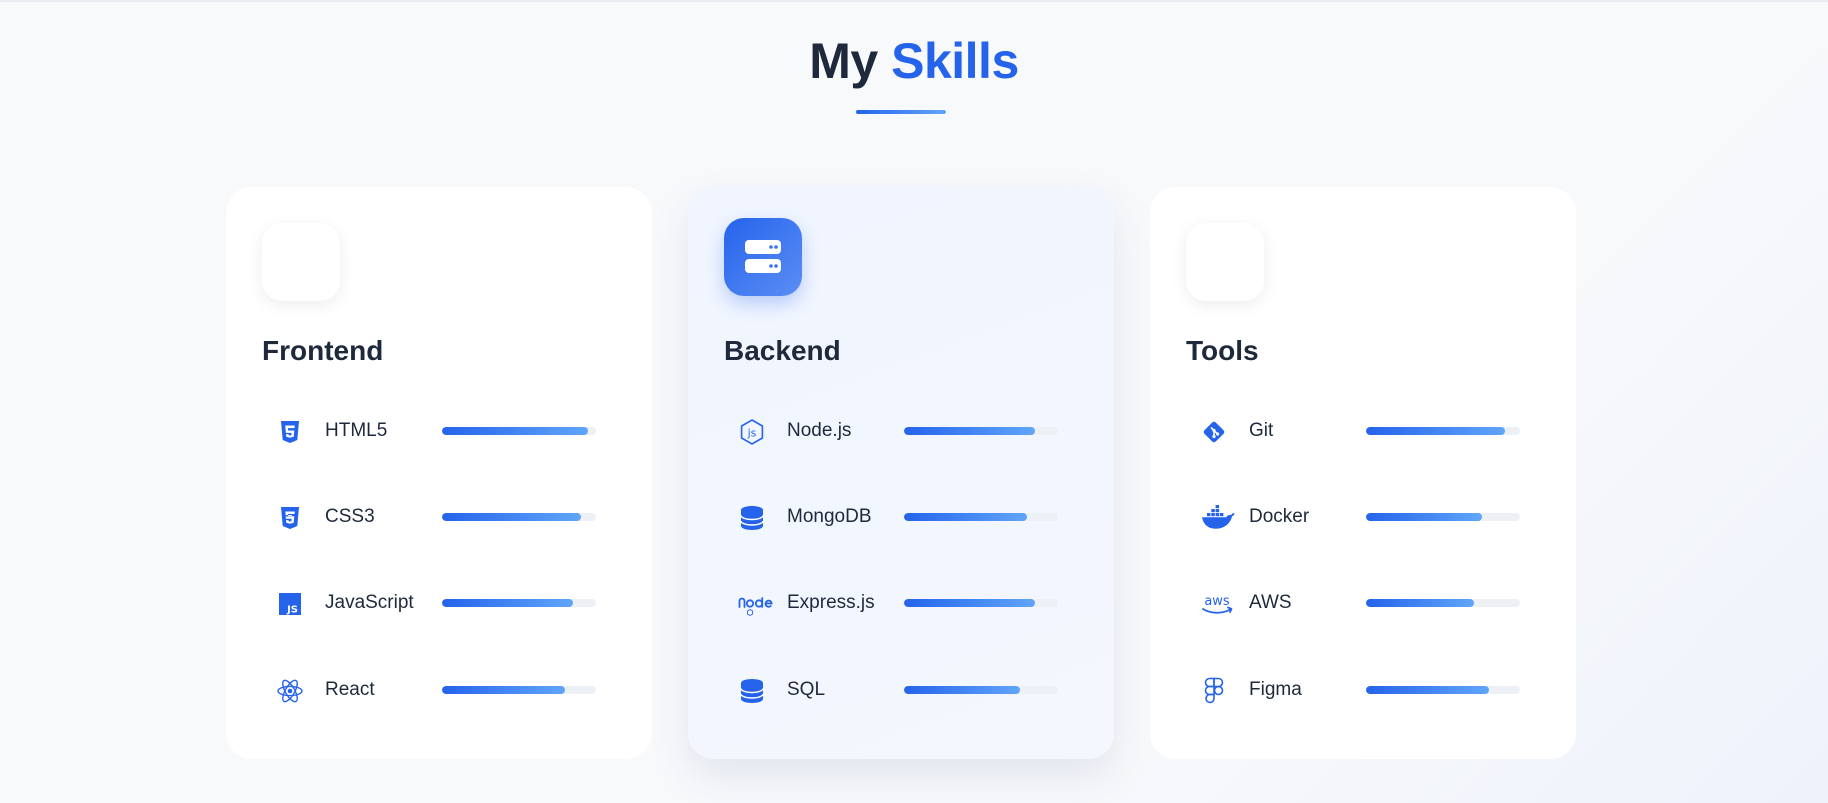 Image resolution: width=1828 pixels, height=803 pixels. Describe the element at coordinates (1275, 689) in the screenshot. I see `skill-name: Figma` at that location.